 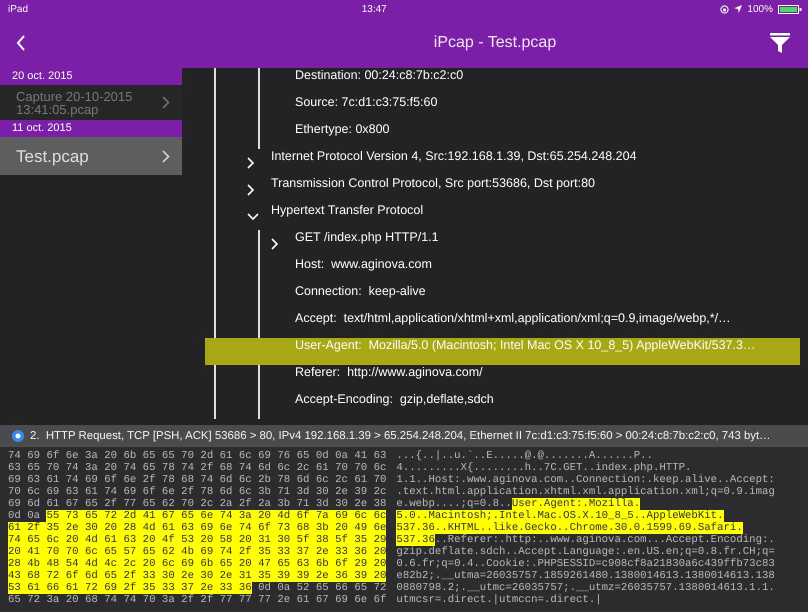 What do you see at coordinates (539, 405) in the screenshot?
I see `tree-row: Accept-Encoding: gzip,deflate,sdch` at bounding box center [539, 405].